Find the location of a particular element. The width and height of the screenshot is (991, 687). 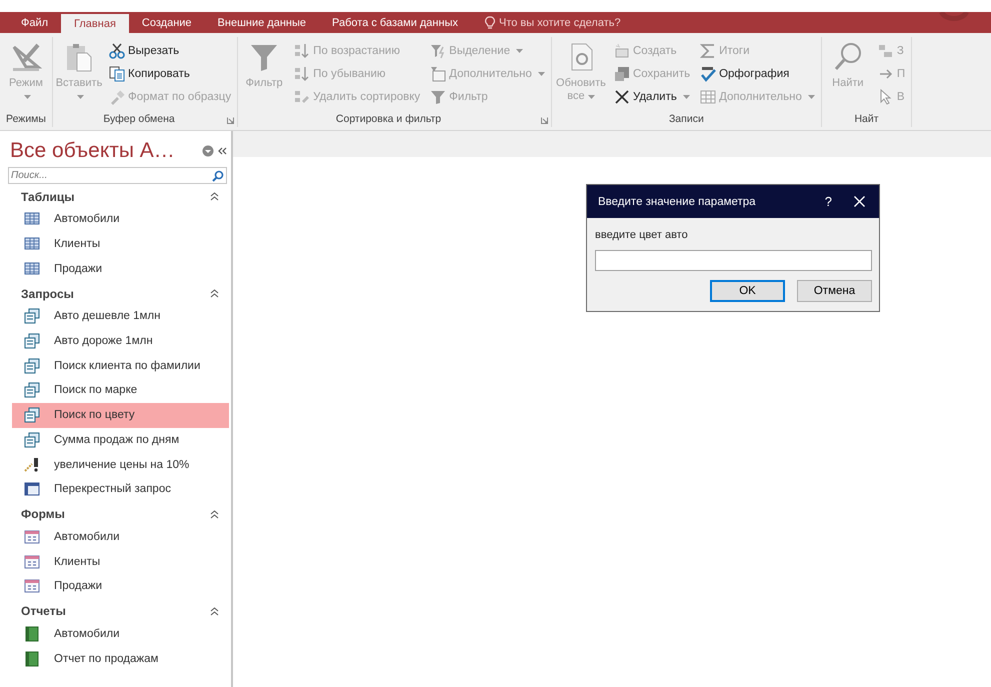

sort-descending-icon is located at coordinates (302, 74).